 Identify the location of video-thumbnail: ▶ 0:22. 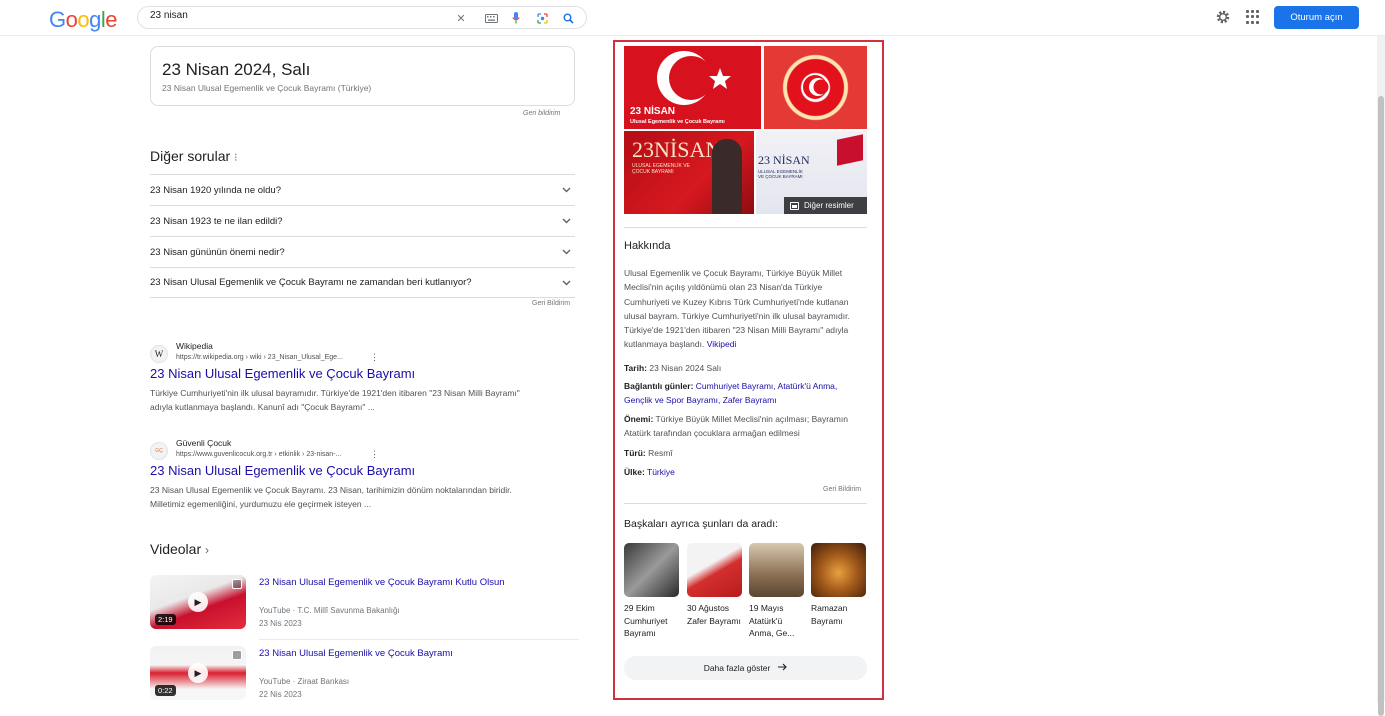
(198, 673).